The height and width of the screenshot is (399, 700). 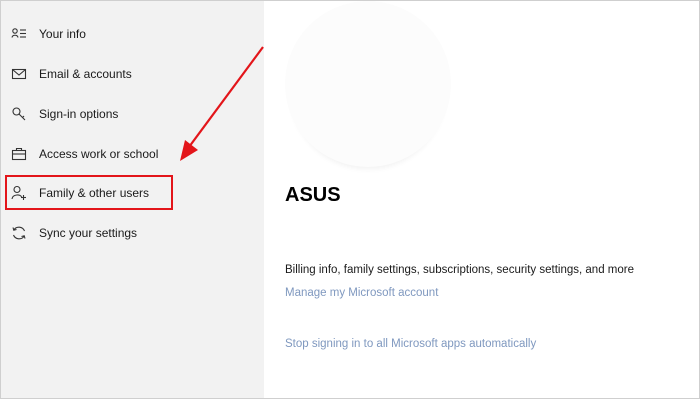 I want to click on sync-icon, so click(x=19, y=233).